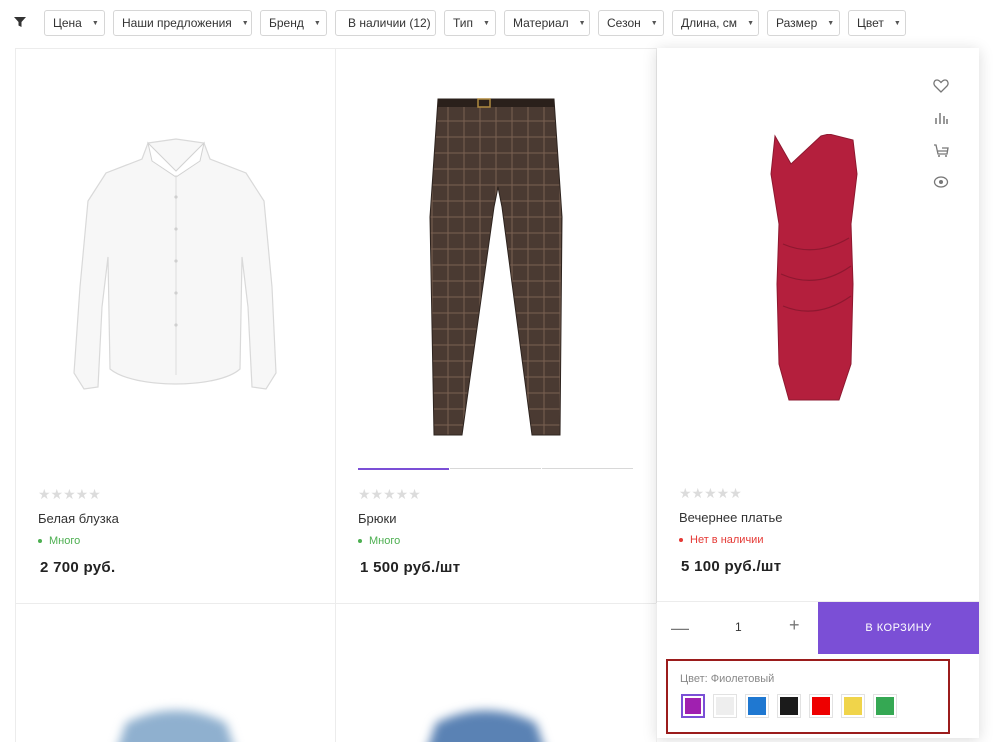 The image size is (1008, 742). What do you see at coordinates (941, 182) in the screenshot?
I see `eye-icon` at bounding box center [941, 182].